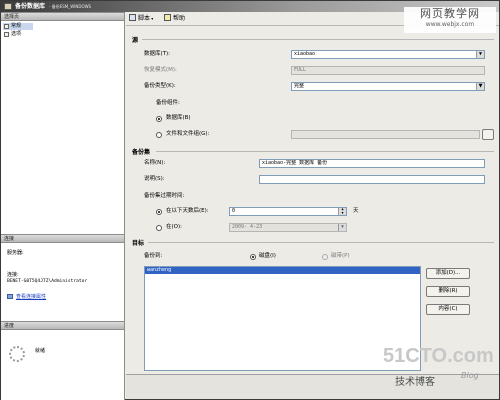 The width and height of the screenshot is (500, 400). Describe the element at coordinates (159, 135) in the screenshot. I see `component-files-radio` at that location.